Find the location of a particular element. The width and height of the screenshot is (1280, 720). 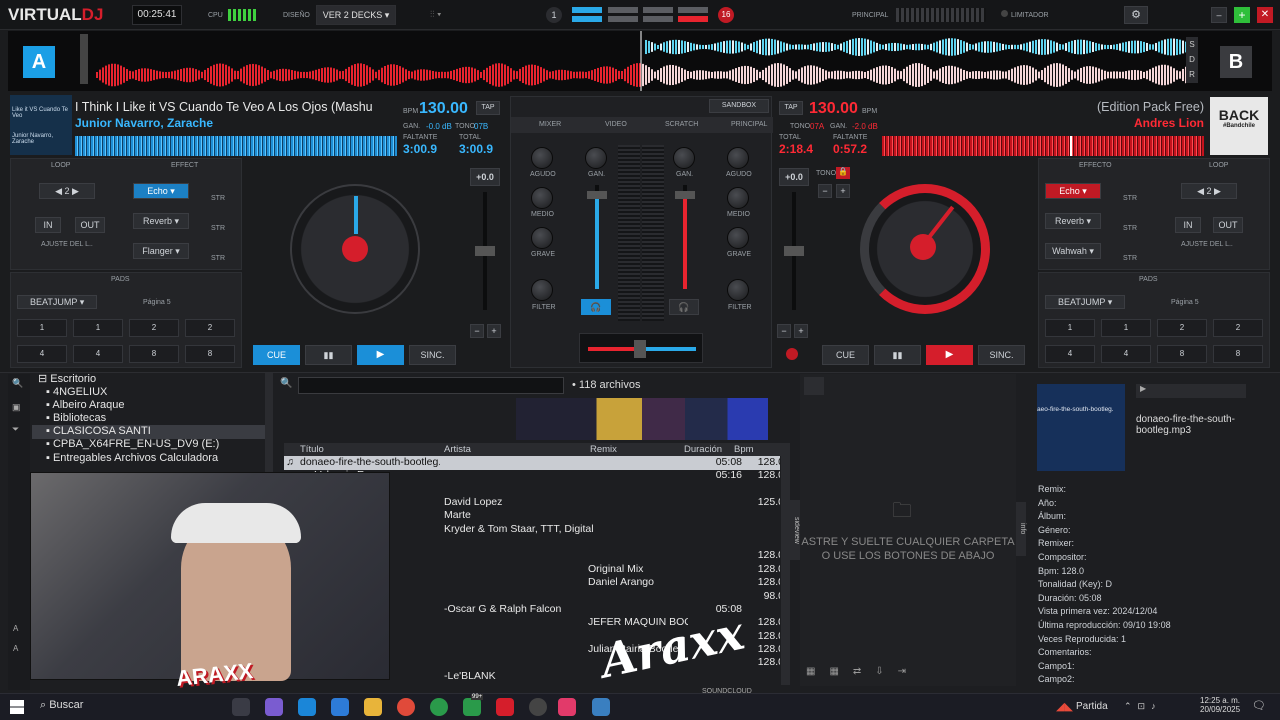

deck-a-pad: 2 is located at coordinates (210, 328).